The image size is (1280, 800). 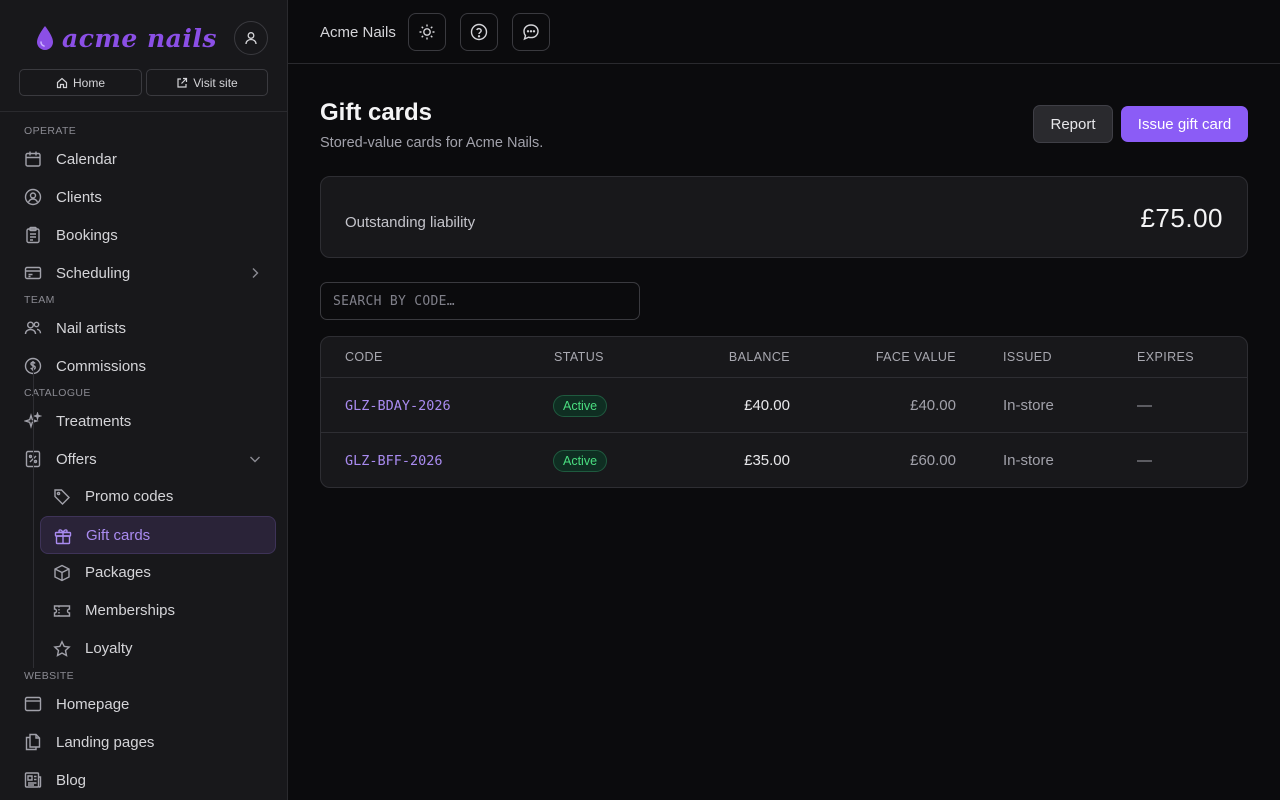 I want to click on column-header-balance: BALANCE, so click(x=759, y=357).